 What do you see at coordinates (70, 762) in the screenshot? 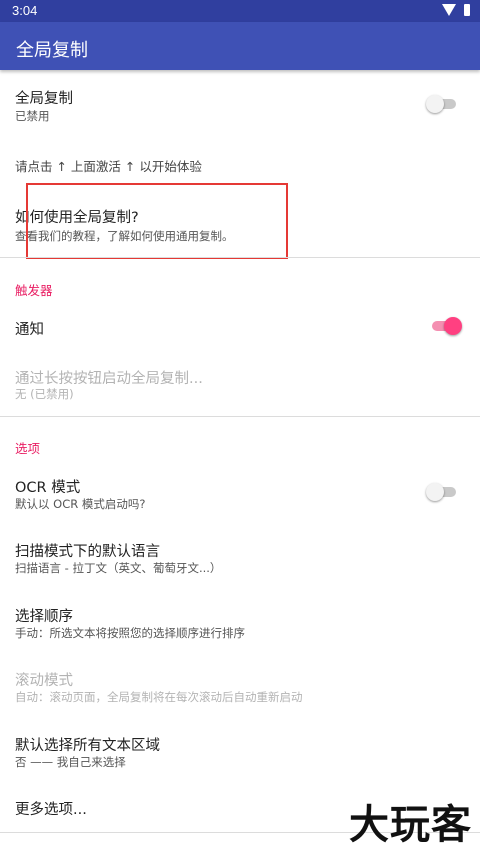
I see `select-all-summary: 否 —— 我自己来选择` at bounding box center [70, 762].